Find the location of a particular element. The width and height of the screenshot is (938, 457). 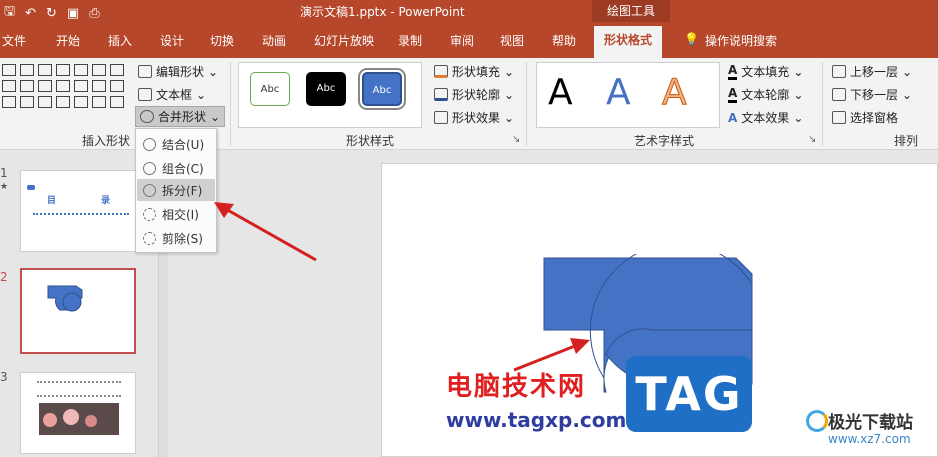

group-separator is located at coordinates (526, 104).